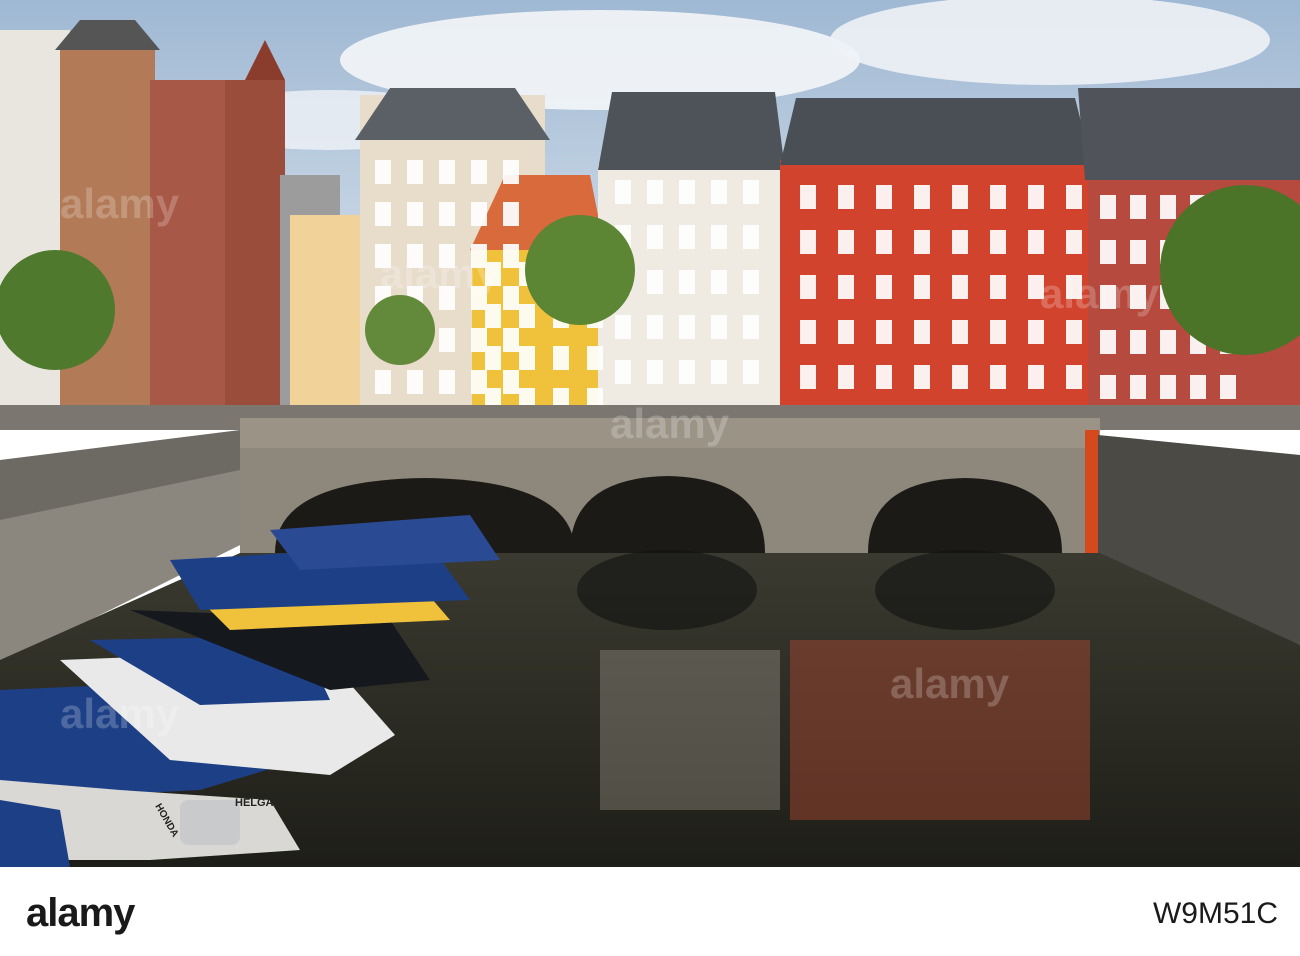 The height and width of the screenshot is (956, 1300). What do you see at coordinates (650, 911) in the screenshot?
I see `footer-bar` at bounding box center [650, 911].